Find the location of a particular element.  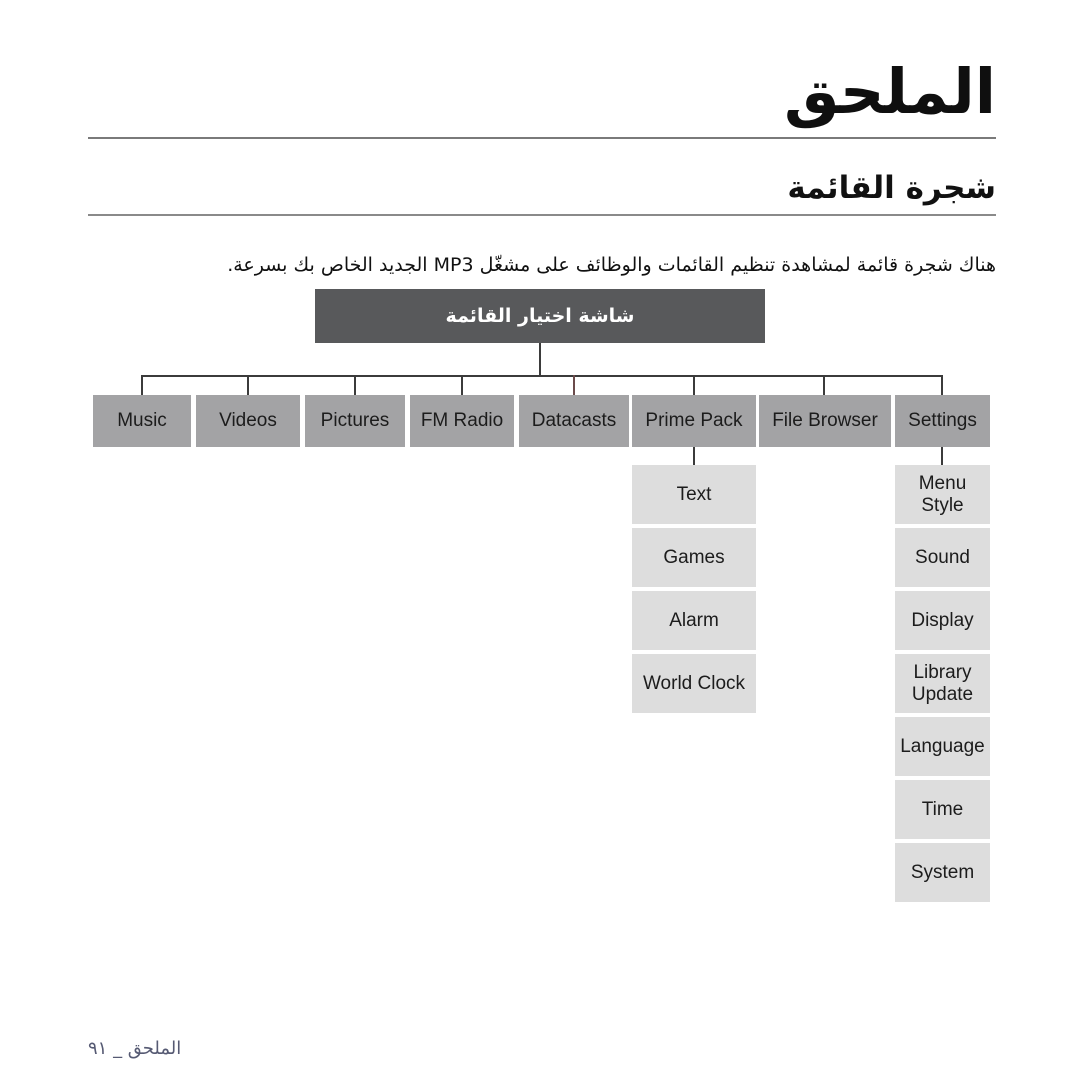

tree-node-settings: Settings is located at coordinates (942, 421).